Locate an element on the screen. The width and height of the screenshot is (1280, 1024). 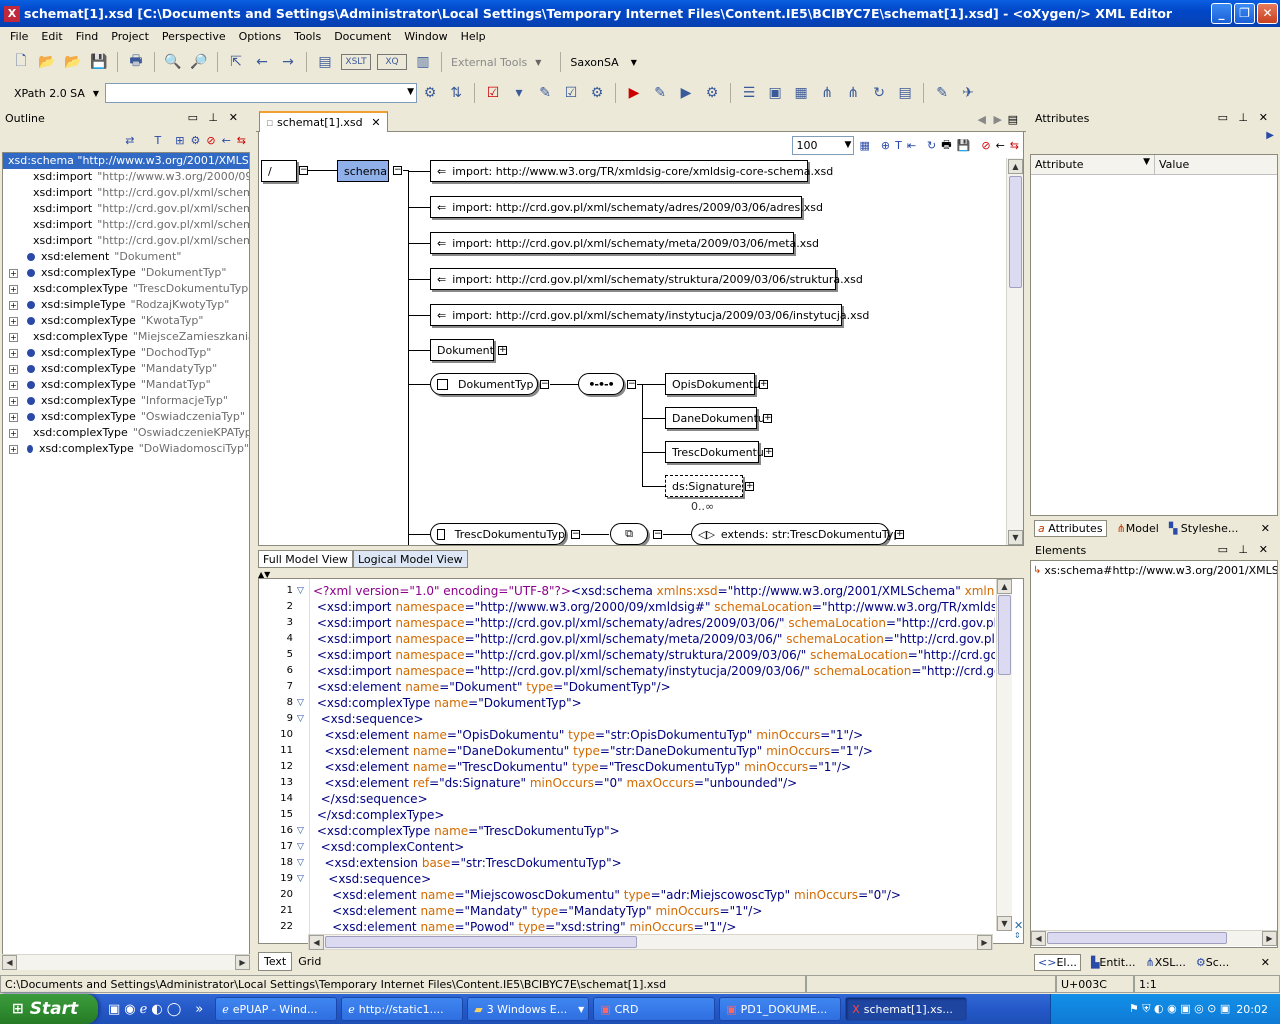
debug-icon: ▶ is located at coordinates (686, 93).